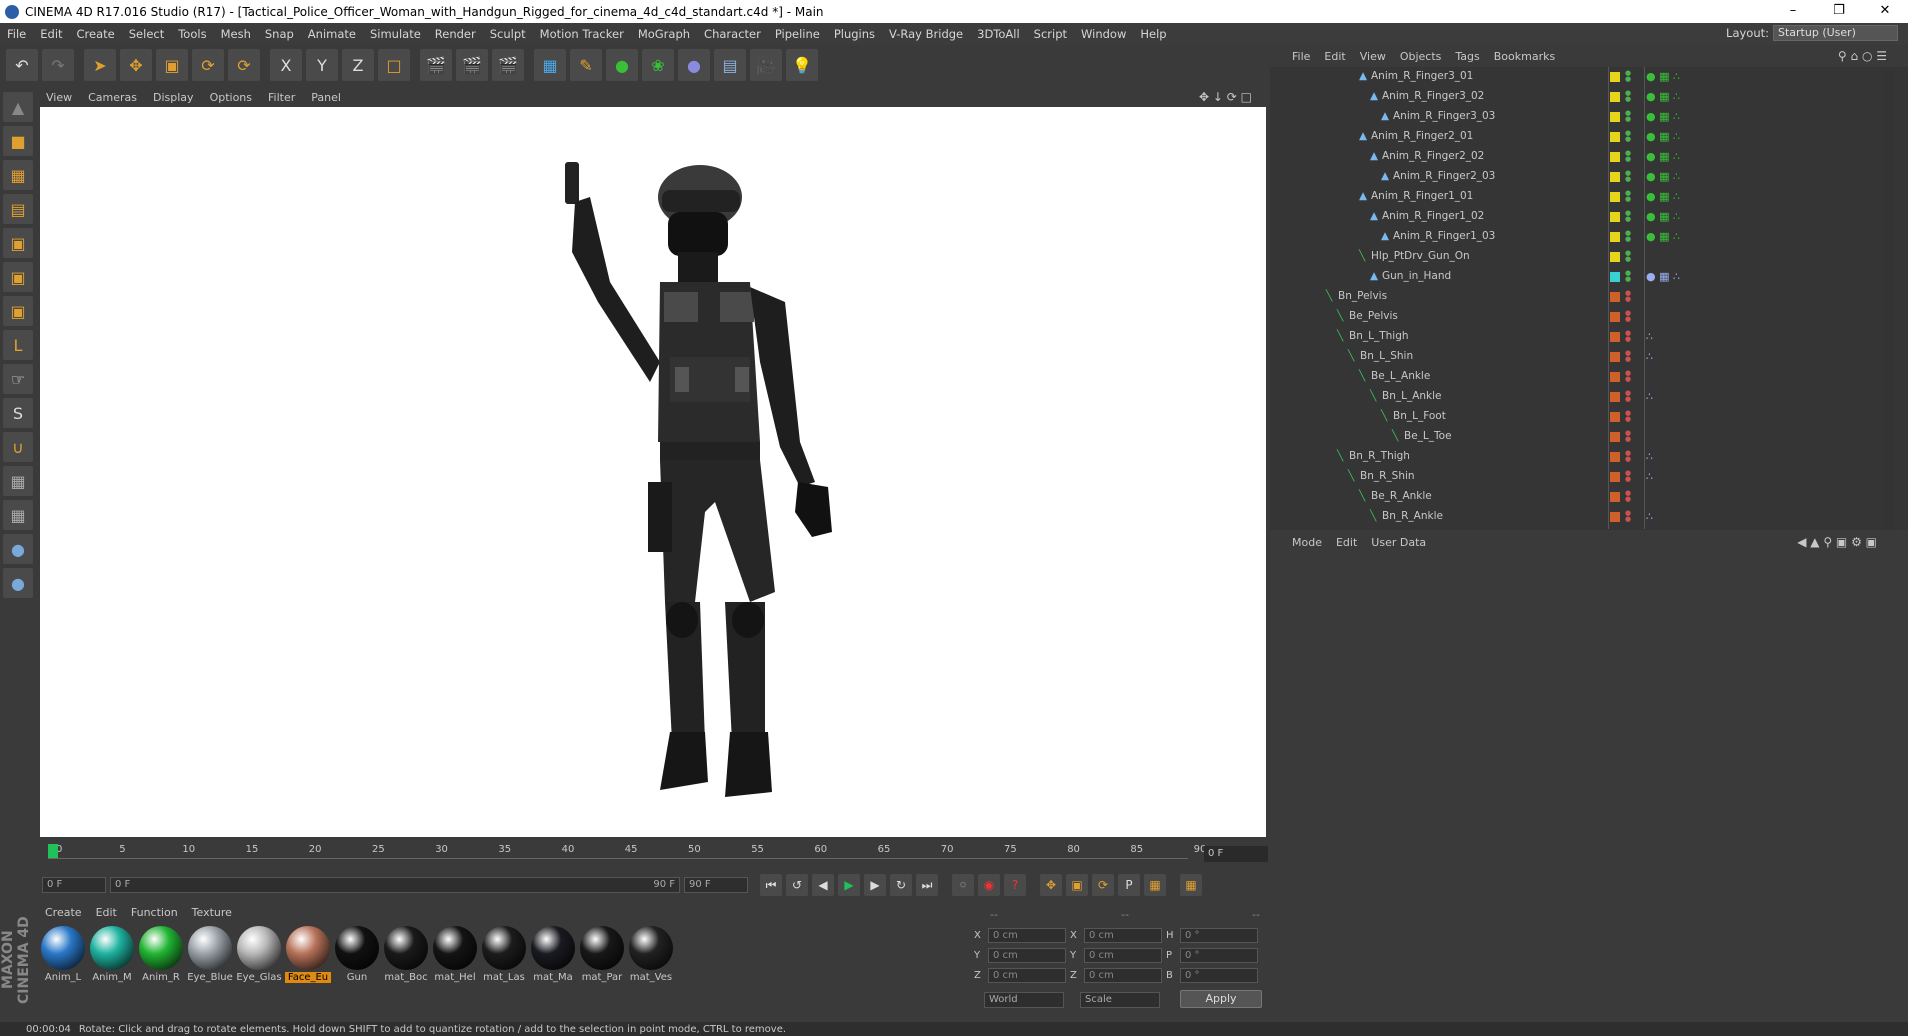 This screenshot has height=1036, width=1908. I want to click on go-to-end-icon: ⏭, so click(927, 885).